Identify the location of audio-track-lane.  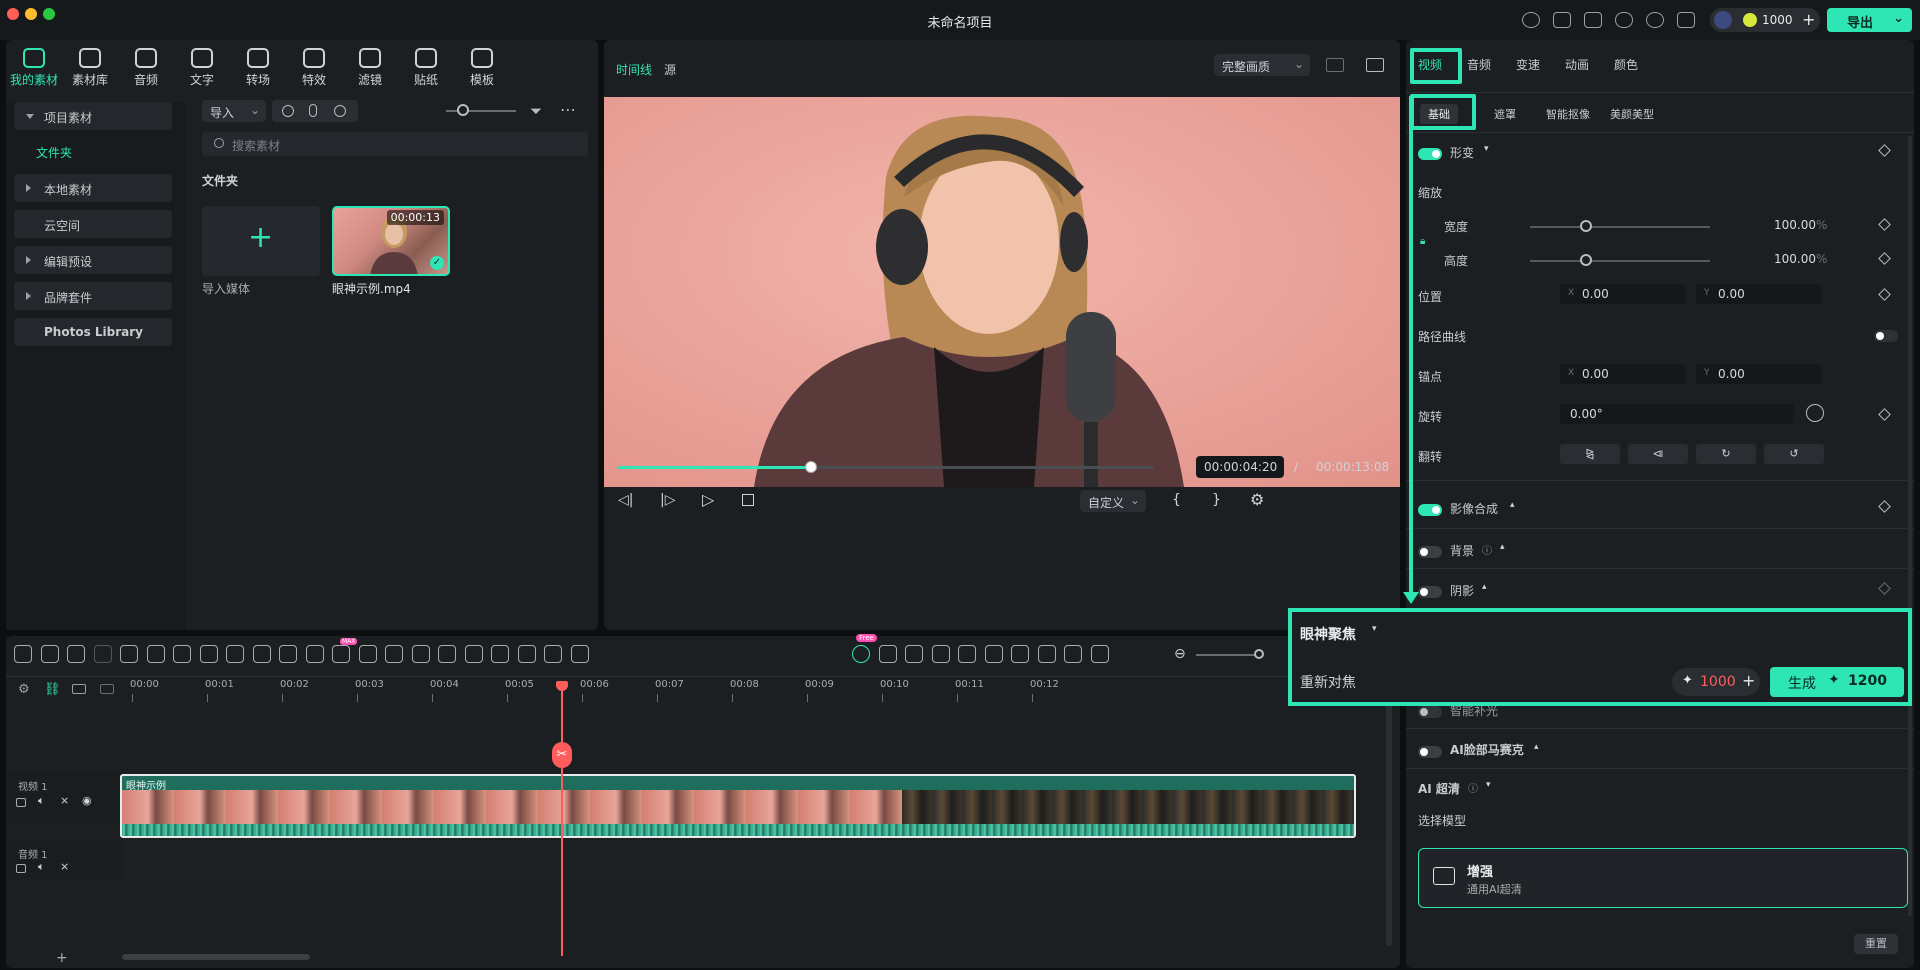
(762, 860).